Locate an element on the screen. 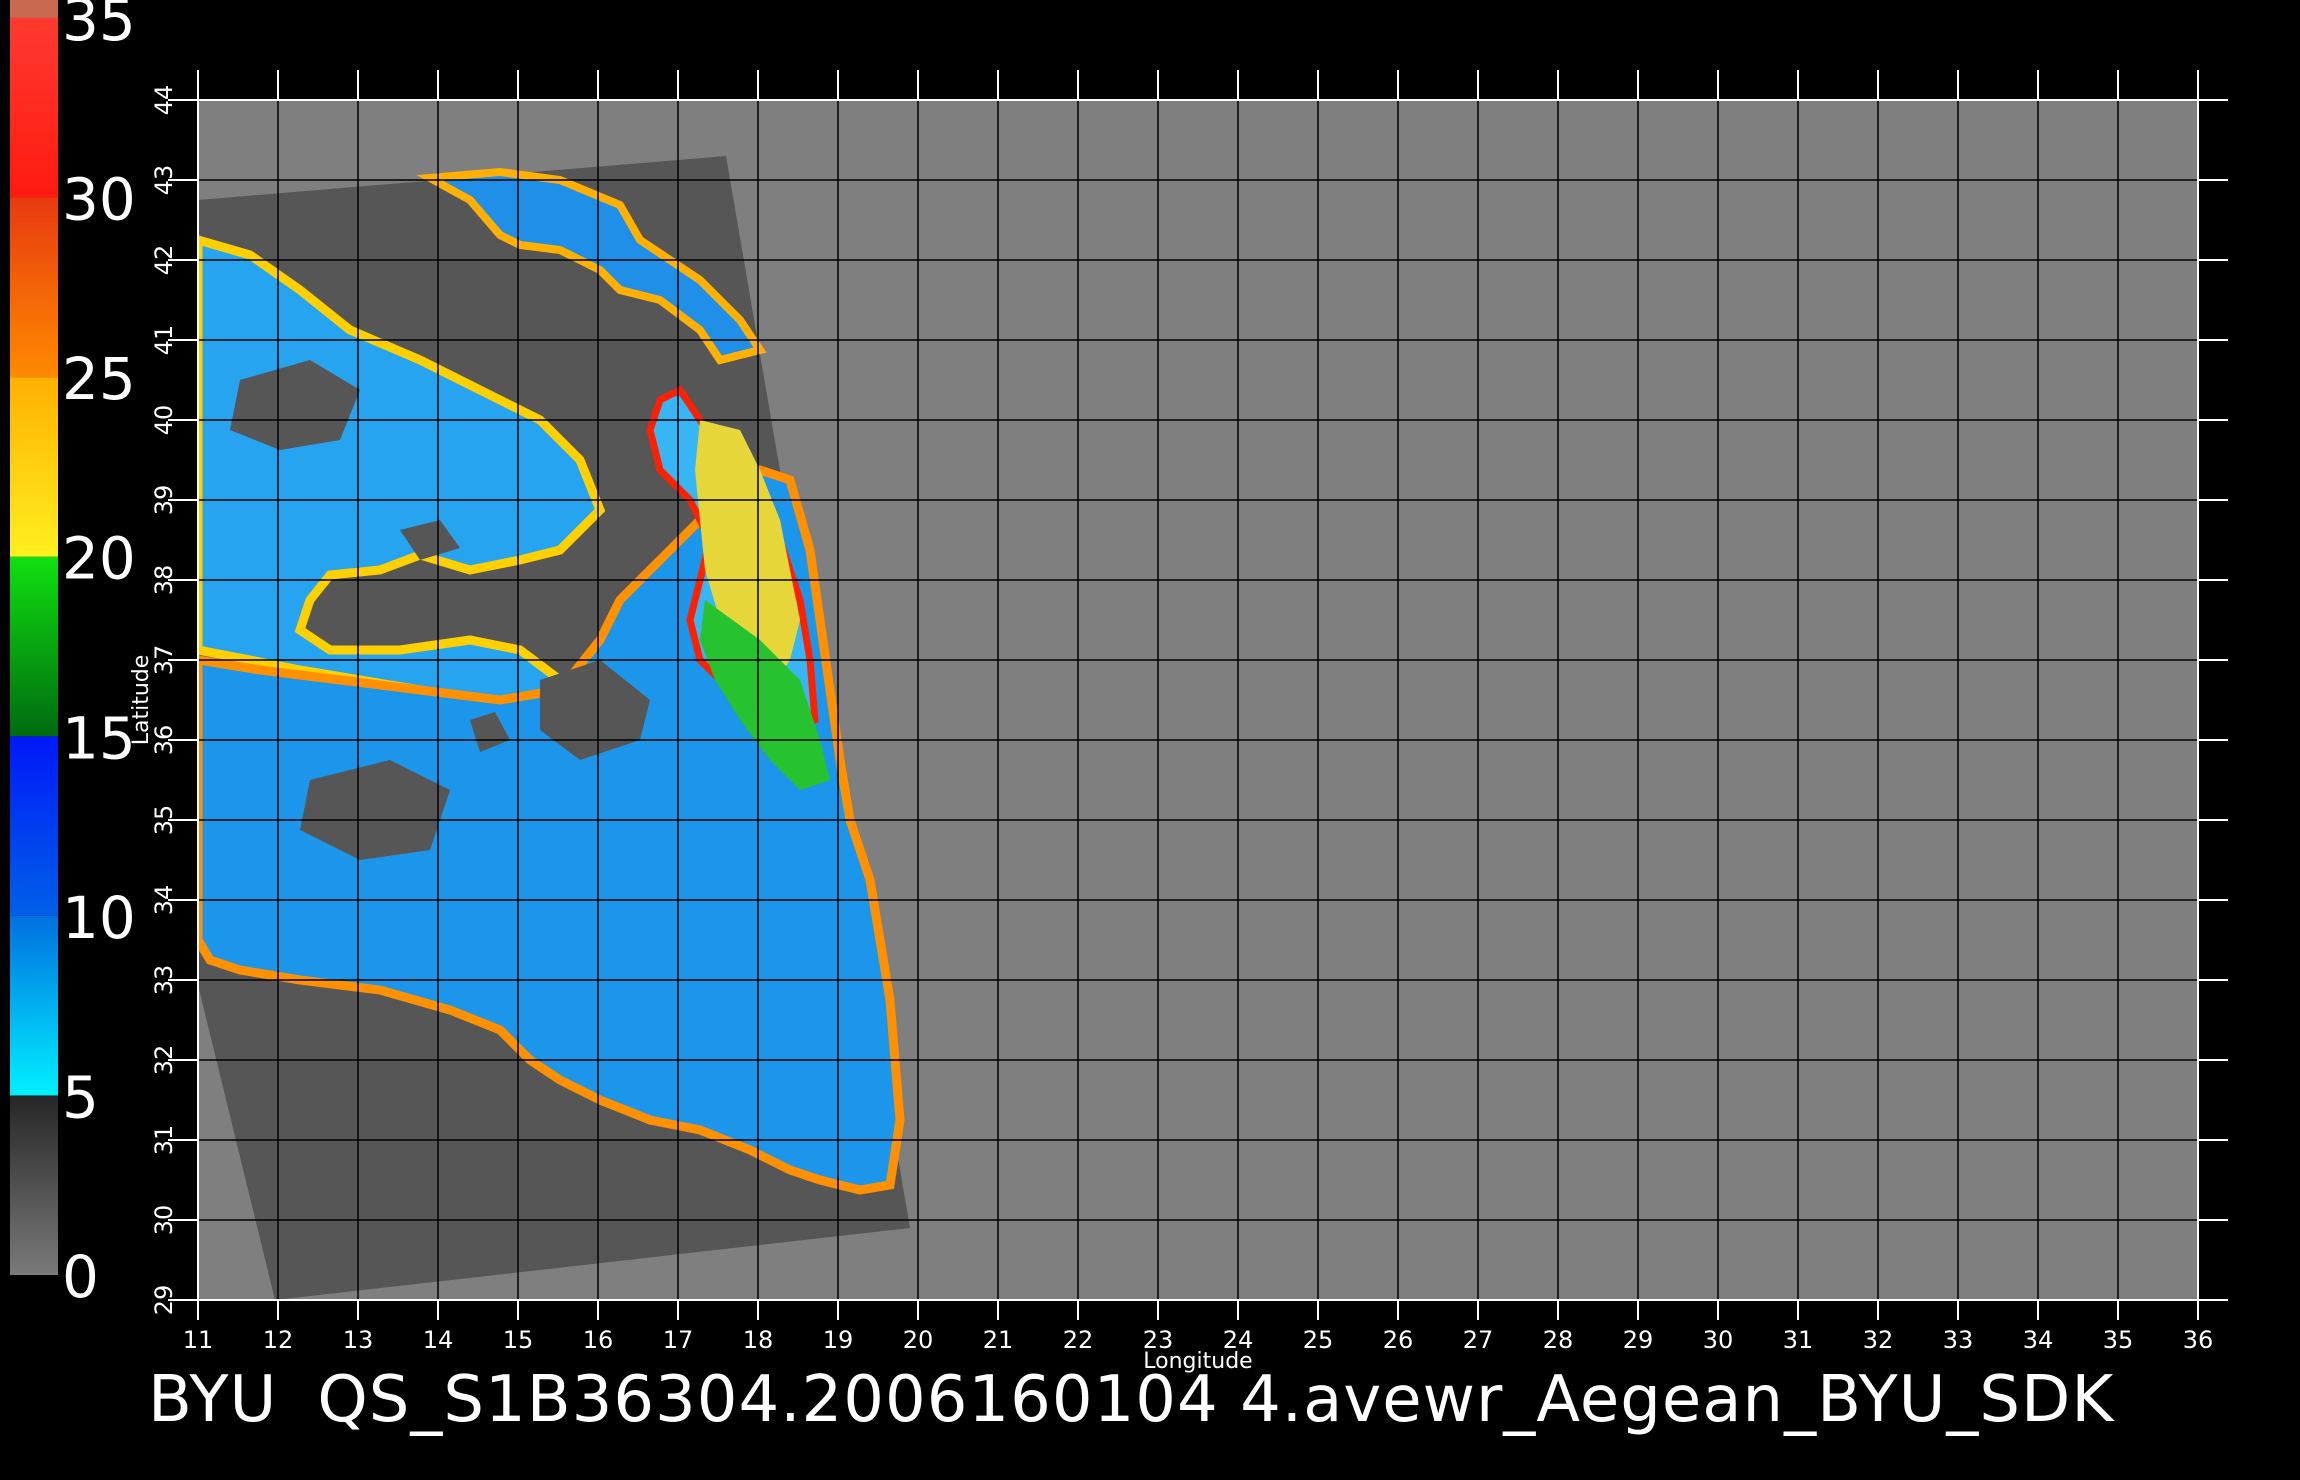  color-scale-labels: 0 5 10 15 20 25 30 35 is located at coordinates (99, 655).